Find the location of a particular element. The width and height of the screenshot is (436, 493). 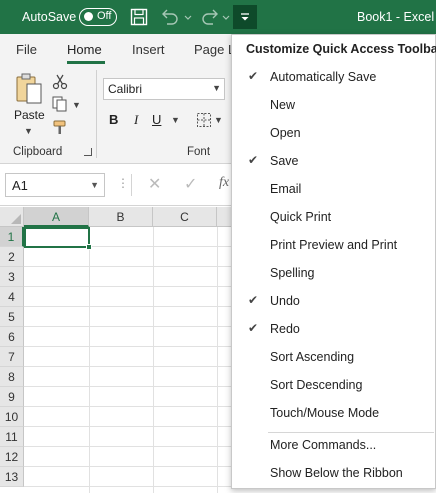

active-cell is located at coordinates (57, 237).